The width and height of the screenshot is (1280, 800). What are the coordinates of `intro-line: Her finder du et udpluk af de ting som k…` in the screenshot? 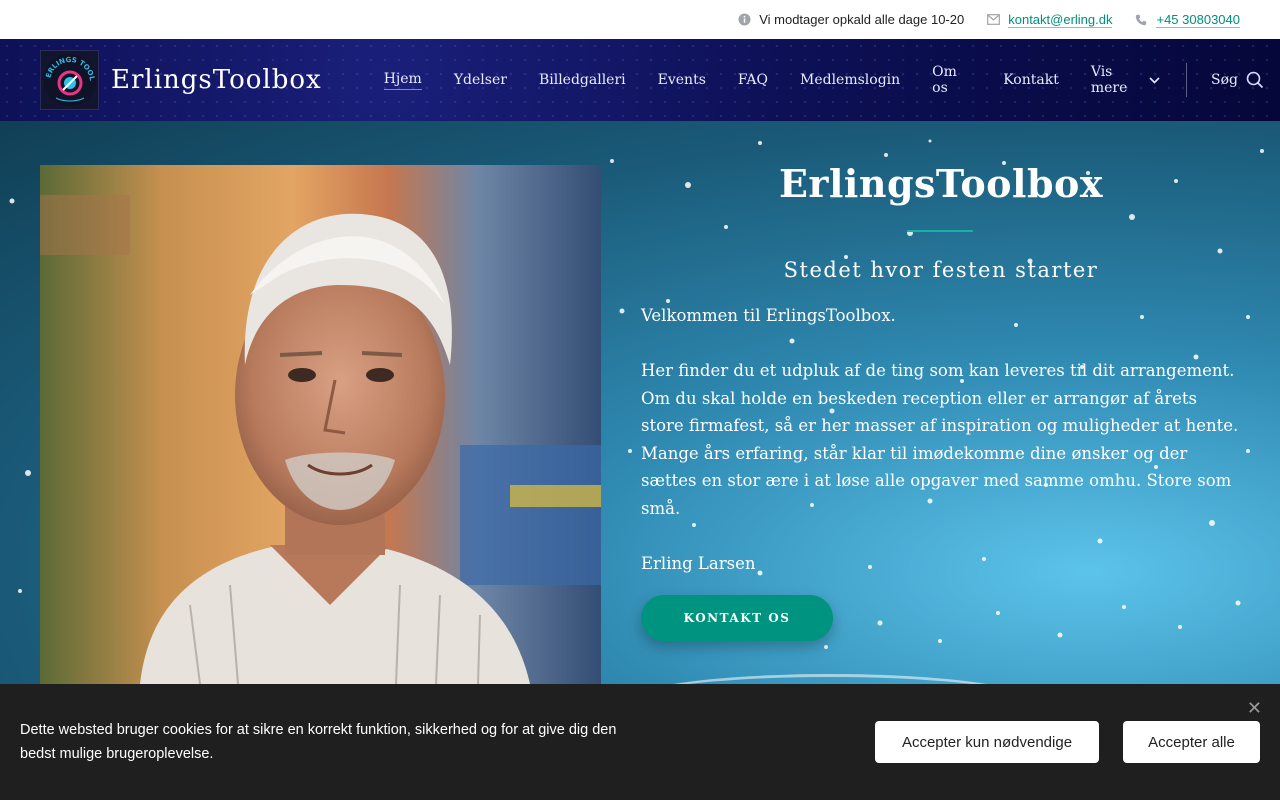 It's located at (938, 370).